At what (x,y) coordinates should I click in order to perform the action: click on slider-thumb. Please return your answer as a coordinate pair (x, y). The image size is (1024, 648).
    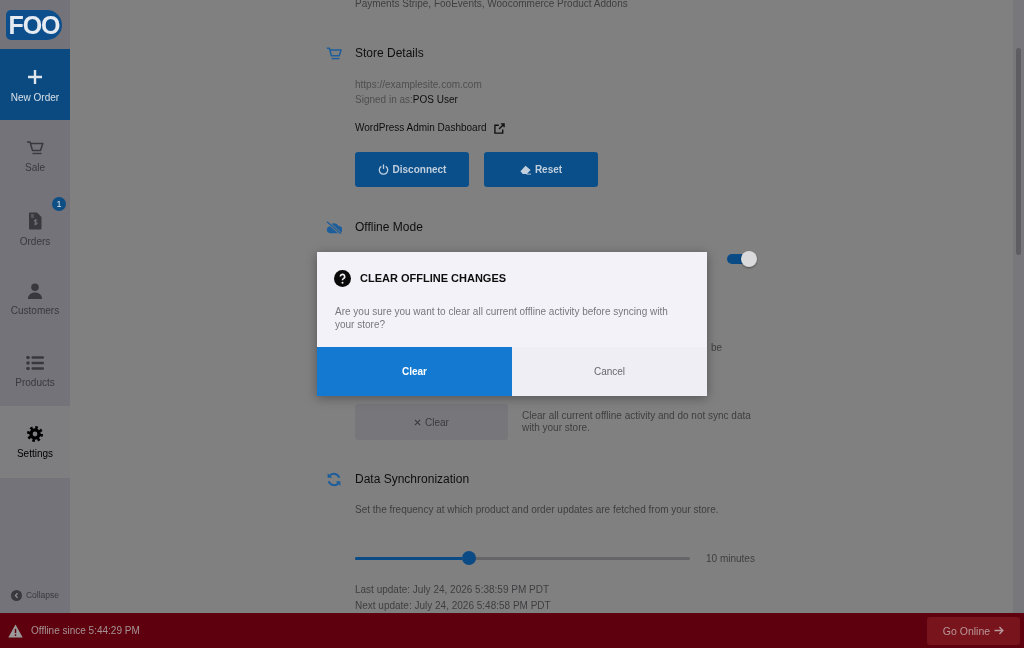
    Looking at the image, I should click on (468, 558).